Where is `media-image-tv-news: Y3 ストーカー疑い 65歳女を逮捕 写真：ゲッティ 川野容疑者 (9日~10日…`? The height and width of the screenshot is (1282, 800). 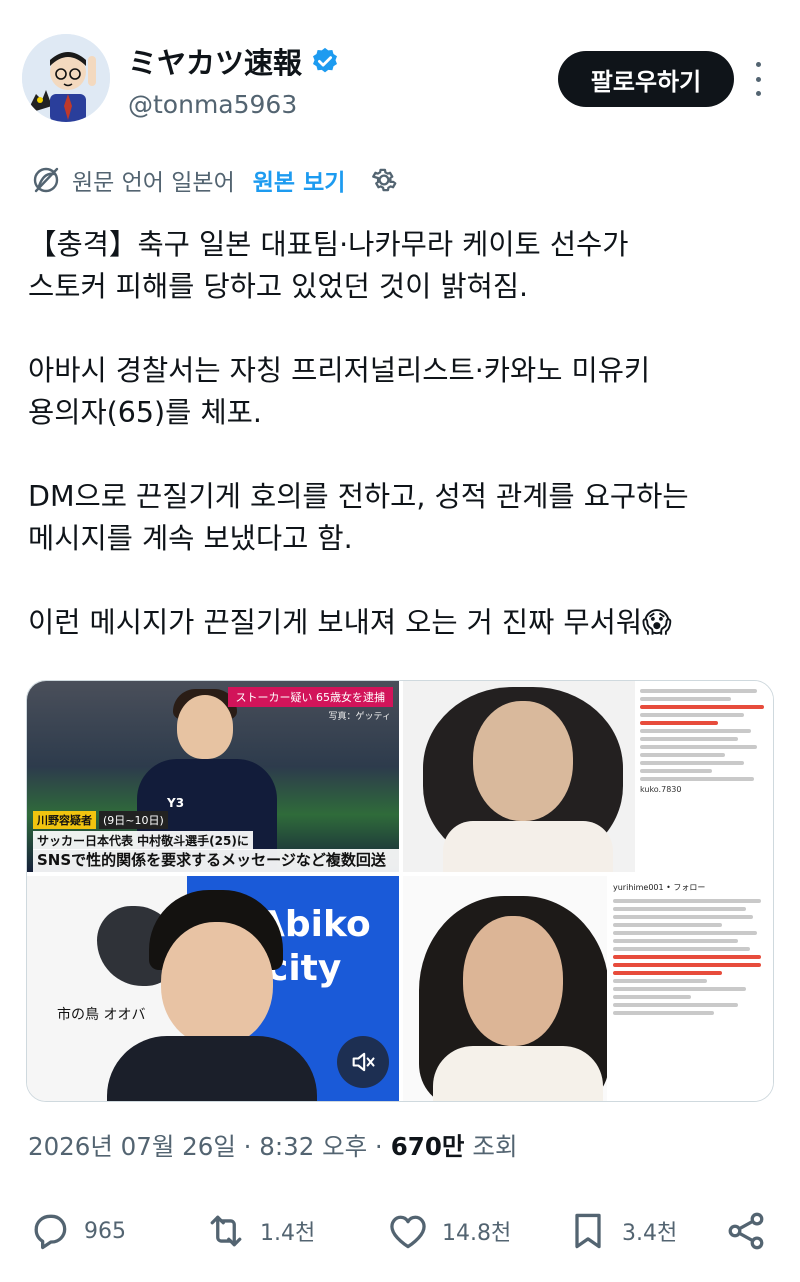
media-image-tv-news: Y3 ストーカー疑い 65歳女を逮捕 写真：ゲッティ 川野容疑者 (9日~10日… is located at coordinates (213, 776).